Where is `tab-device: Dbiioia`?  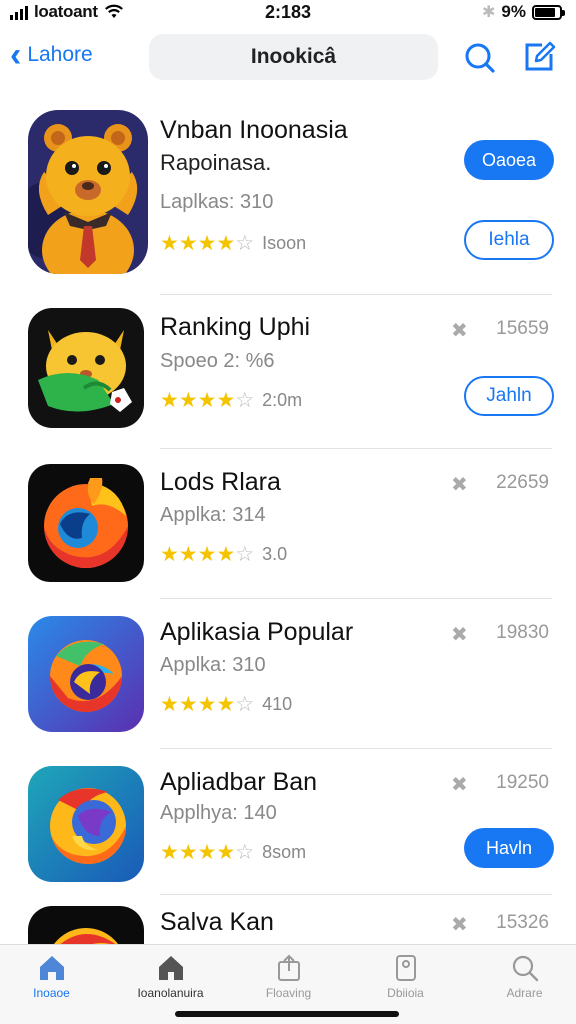
tab-device: Dbiioia is located at coordinates (405, 979).